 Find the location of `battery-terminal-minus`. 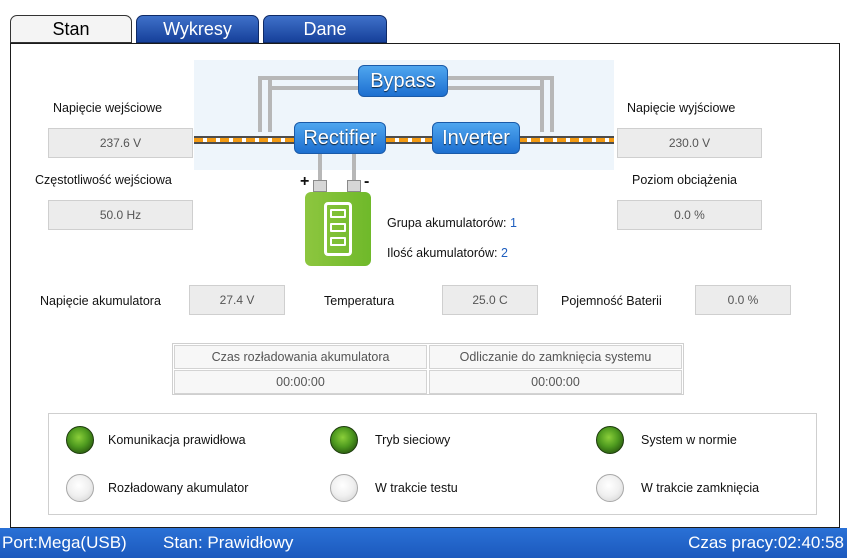

battery-terminal-minus is located at coordinates (354, 186).